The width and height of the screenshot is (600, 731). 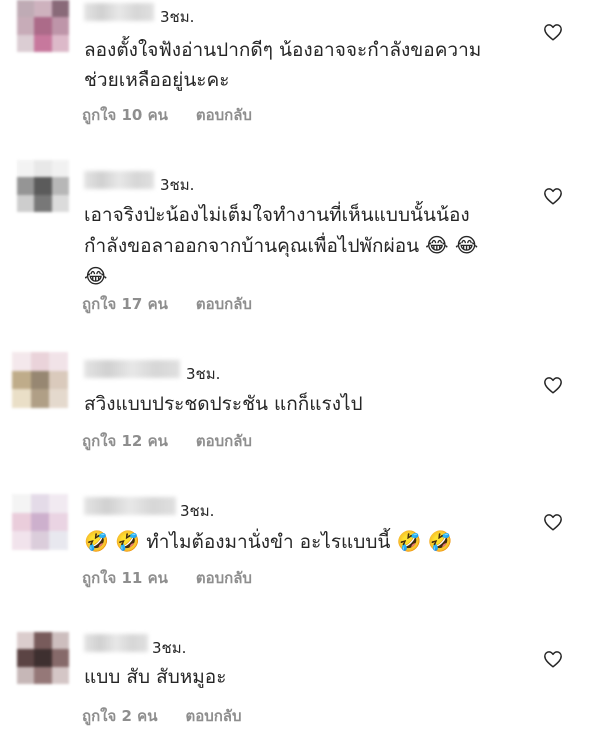 I want to click on likes-count: ถูกใจ 17 คน, so click(x=125, y=304).